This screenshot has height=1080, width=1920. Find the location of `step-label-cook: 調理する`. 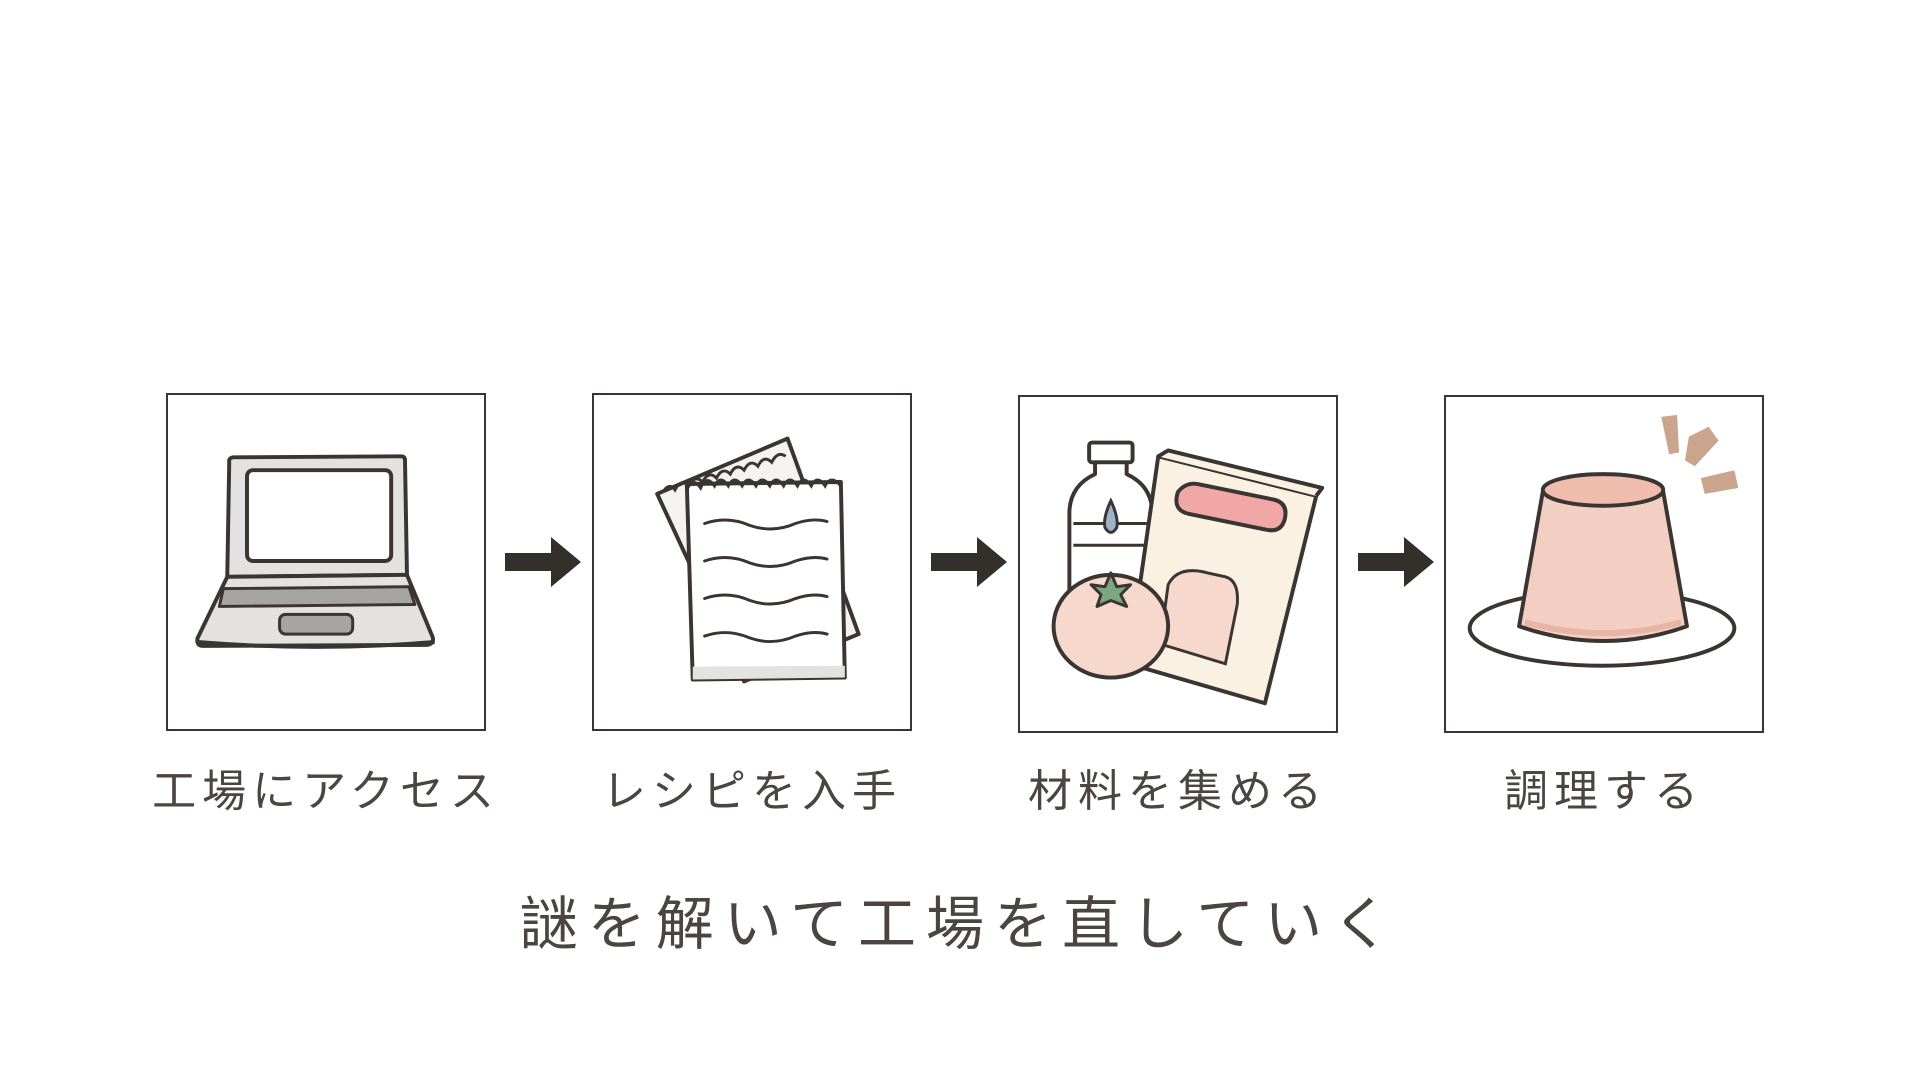

step-label-cook: 調理する is located at coordinates (1604, 791).